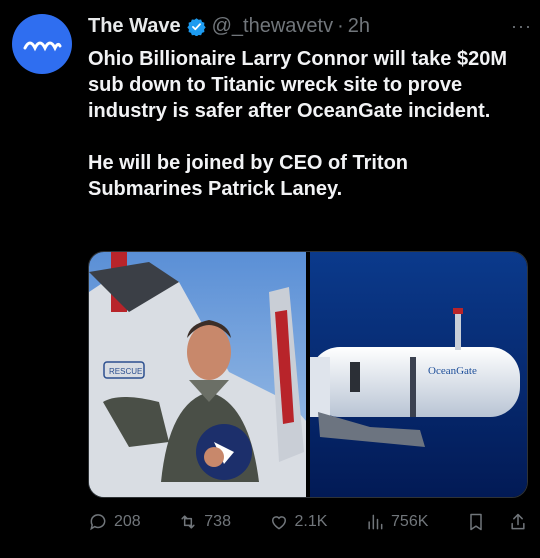  Describe the element at coordinates (188, 522) in the screenshot. I see `retweet-icon` at that location.